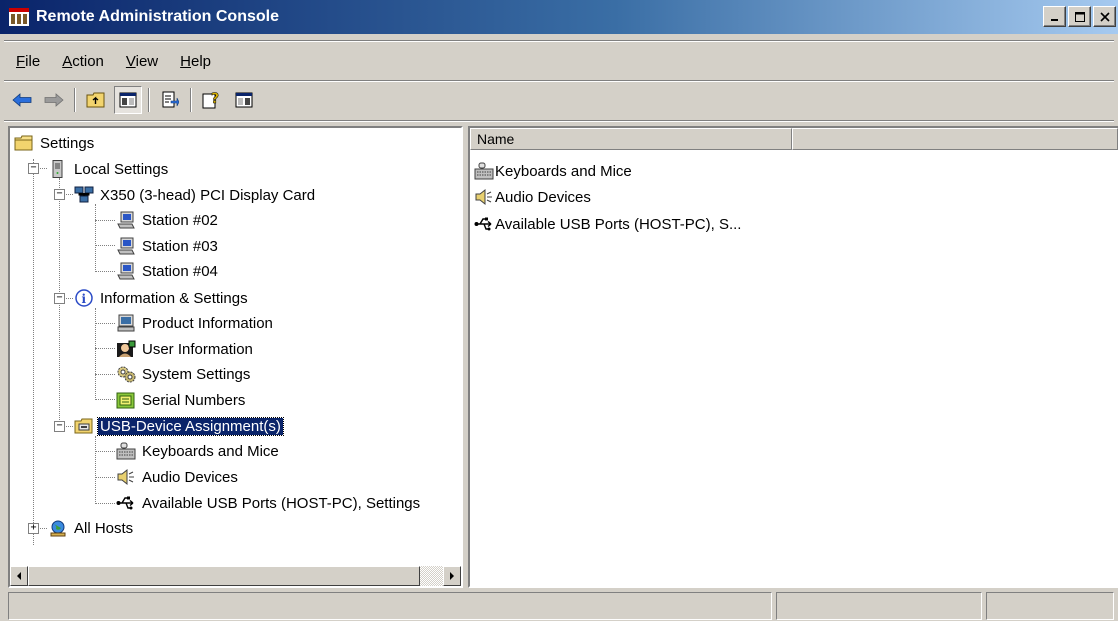 The image size is (1118, 621). What do you see at coordinates (207, 323) in the screenshot?
I see `tree-item-label: Product Information` at bounding box center [207, 323].